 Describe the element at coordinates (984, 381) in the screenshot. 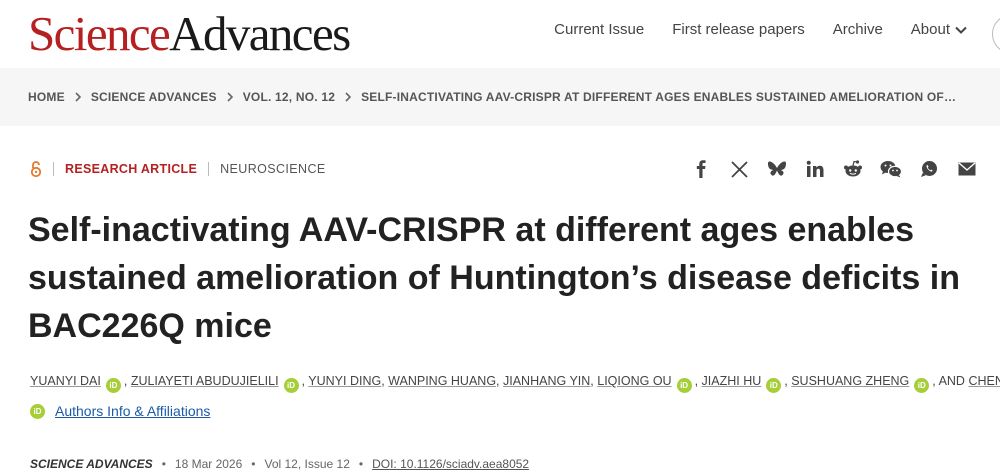

I see `author-name: CHENJIAN LI` at that location.